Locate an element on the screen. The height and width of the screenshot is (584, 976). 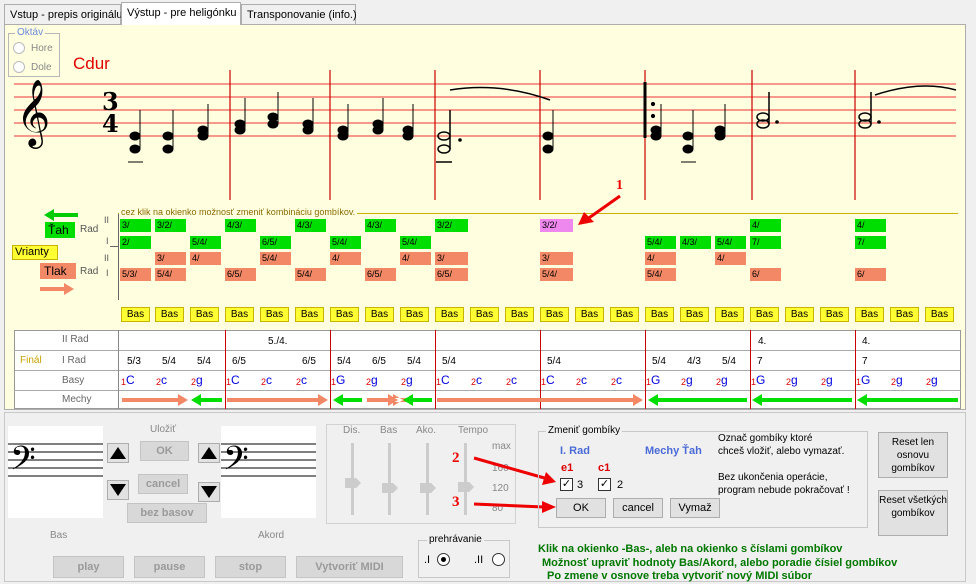
tab-transponovanie: Transponovanie (info.) is located at coordinates (299, 14).